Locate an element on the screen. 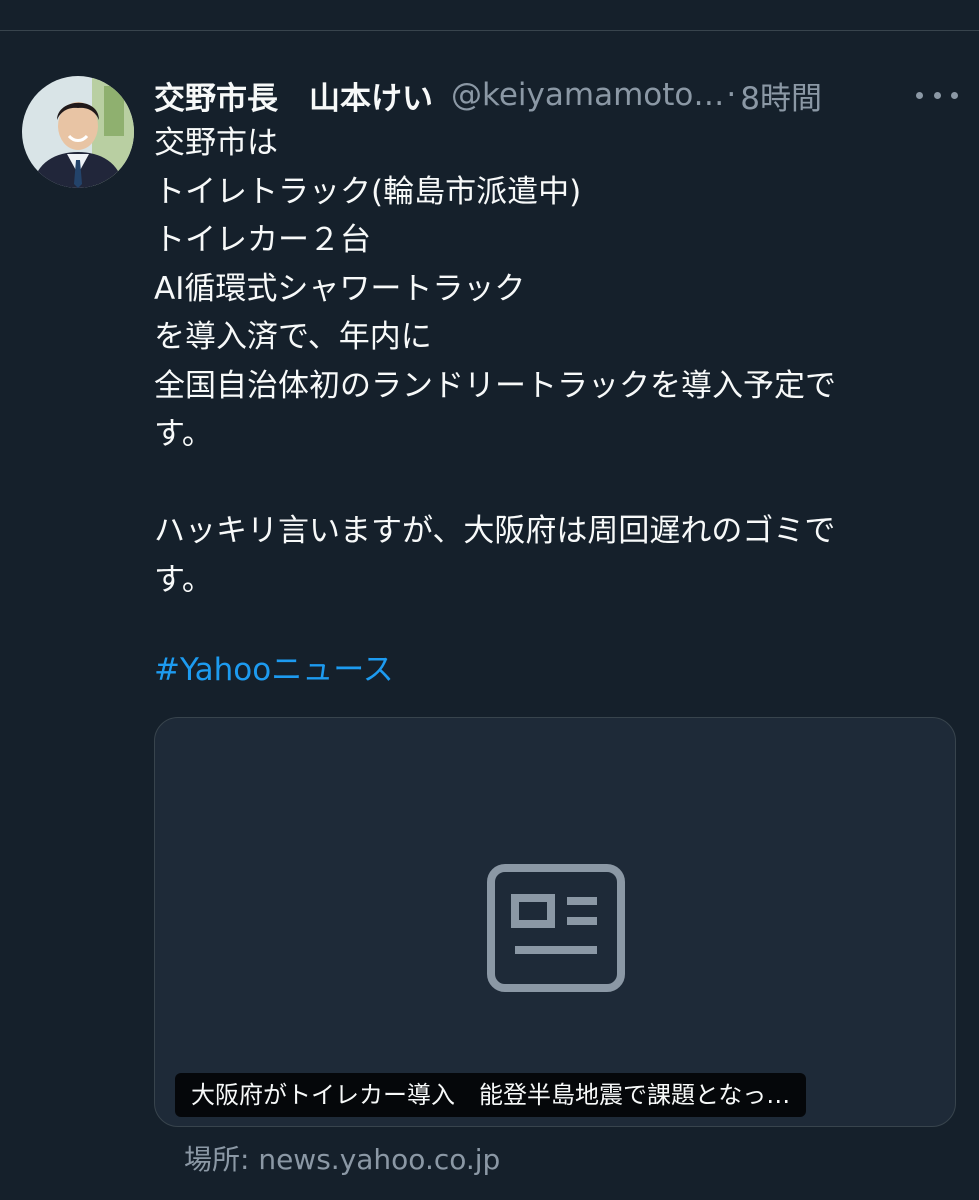 Image resolution: width=979 pixels, height=1200 pixels. avatar is located at coordinates (78, 132).